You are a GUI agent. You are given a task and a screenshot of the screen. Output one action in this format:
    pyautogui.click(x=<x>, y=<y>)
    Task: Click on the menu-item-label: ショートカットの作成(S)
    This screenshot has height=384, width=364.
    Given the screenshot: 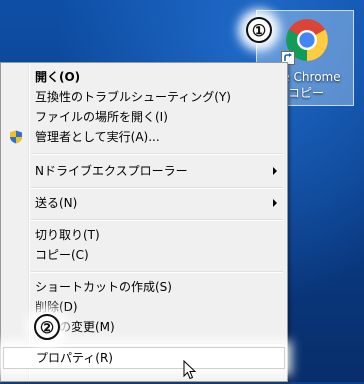 What is the action you would take?
    pyautogui.click(x=103, y=287)
    